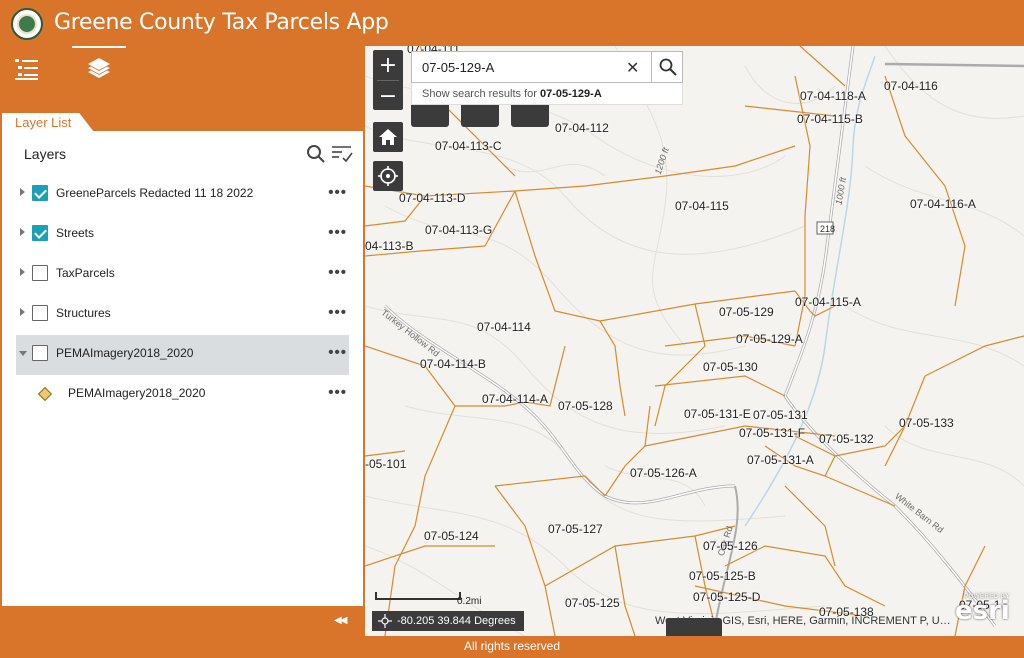 Image resolution: width=1024 pixels, height=658 pixels. I want to click on legend-label: PEMAImagery2018_2020, so click(137, 393).